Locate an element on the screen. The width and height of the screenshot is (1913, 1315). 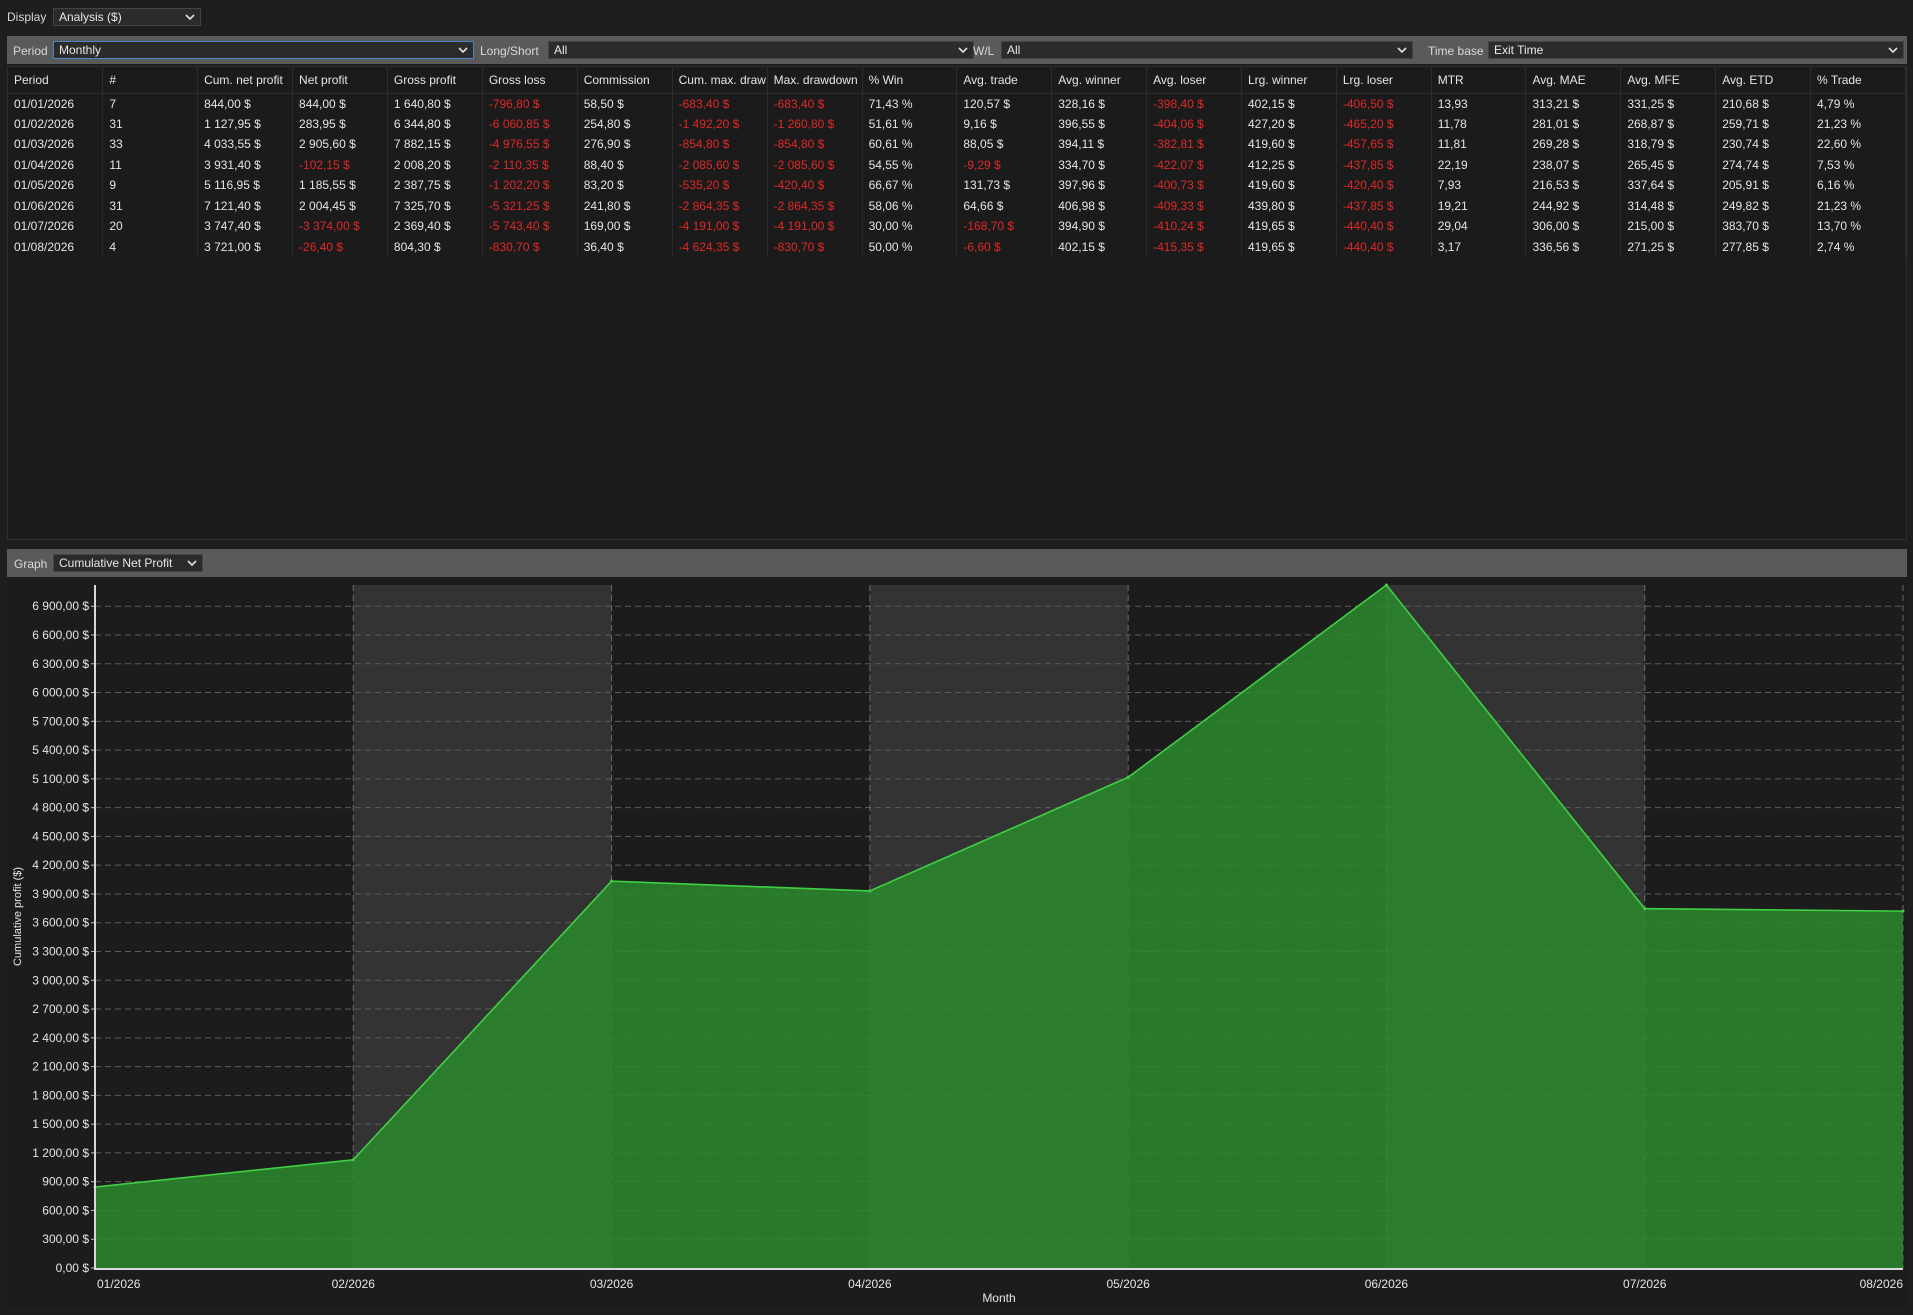
table-cell: 120,57 $ is located at coordinates (1004, 103).